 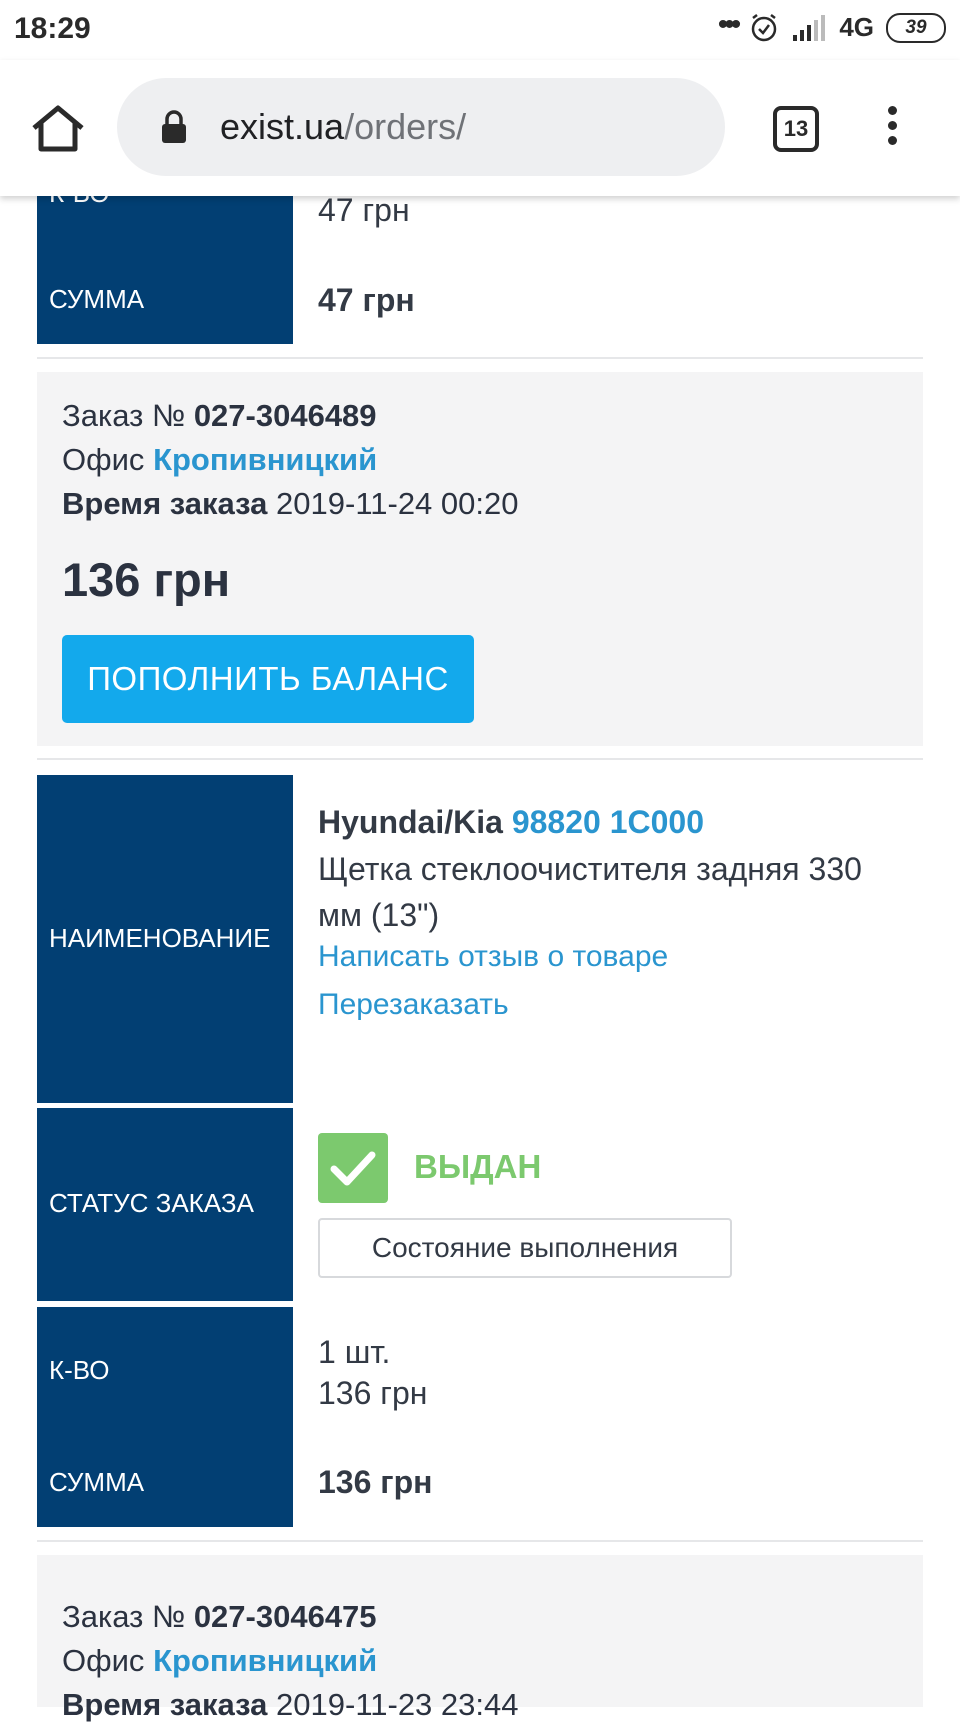 I want to click on order2-time: Время заказа 2019-11-23 23:44, so click(x=290, y=1705).